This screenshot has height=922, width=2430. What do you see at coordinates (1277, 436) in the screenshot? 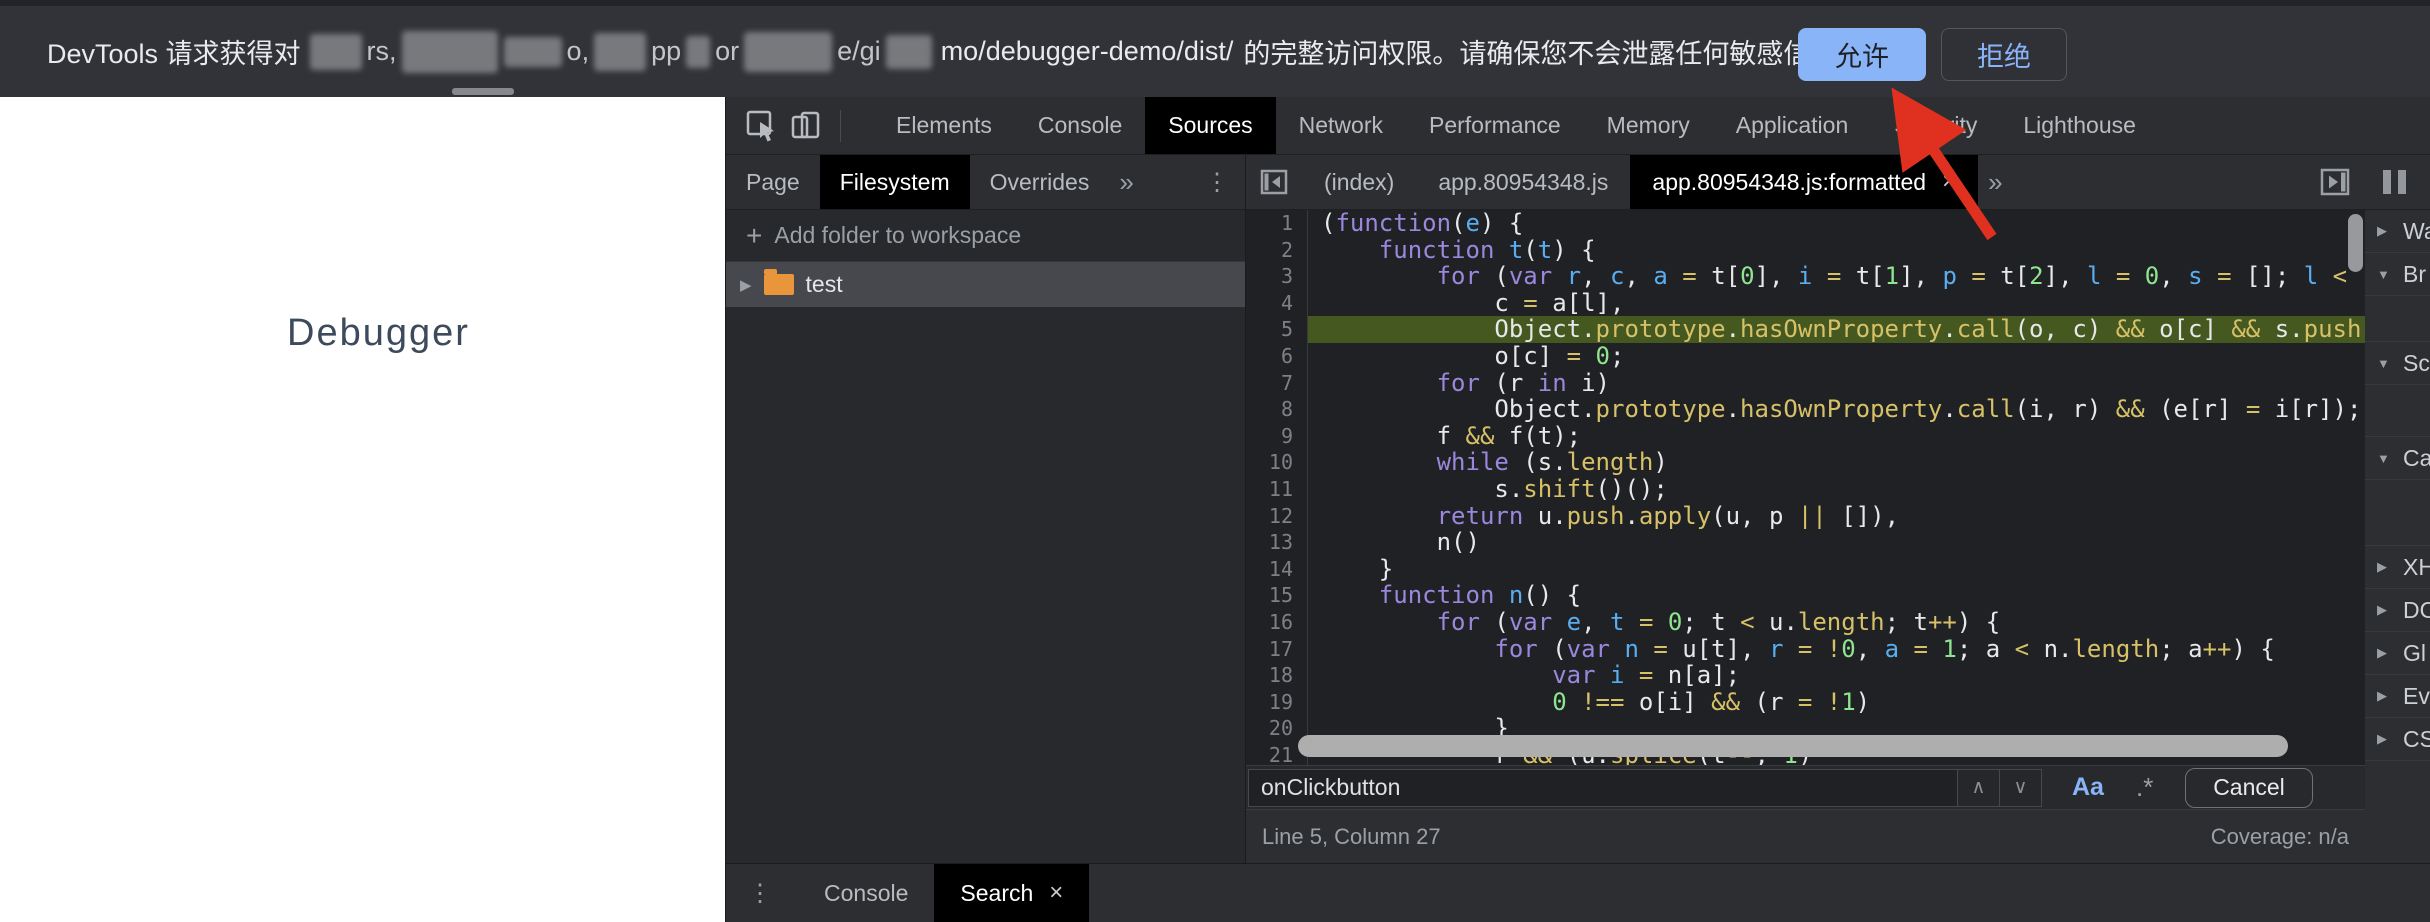
I see `line-number: 9` at bounding box center [1277, 436].